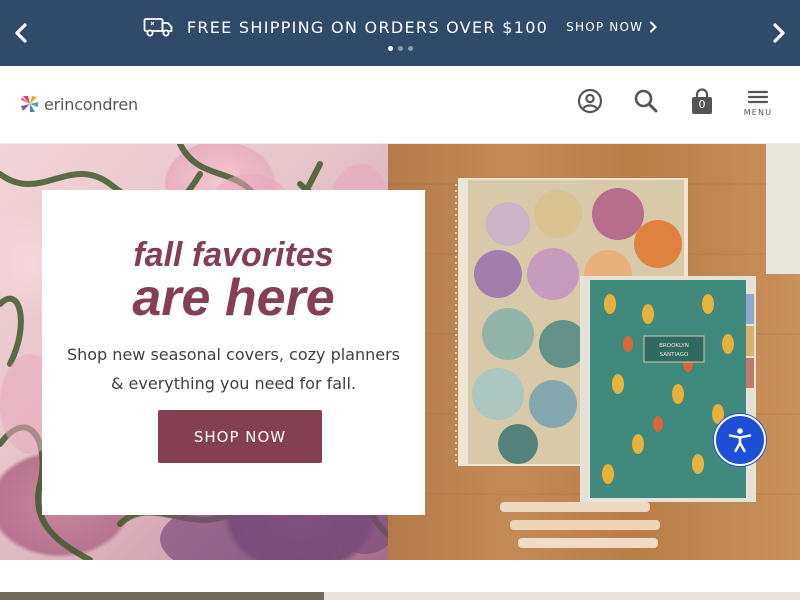 This screenshot has height=600, width=800. I want to click on menu-button: MENU, so click(758, 105).